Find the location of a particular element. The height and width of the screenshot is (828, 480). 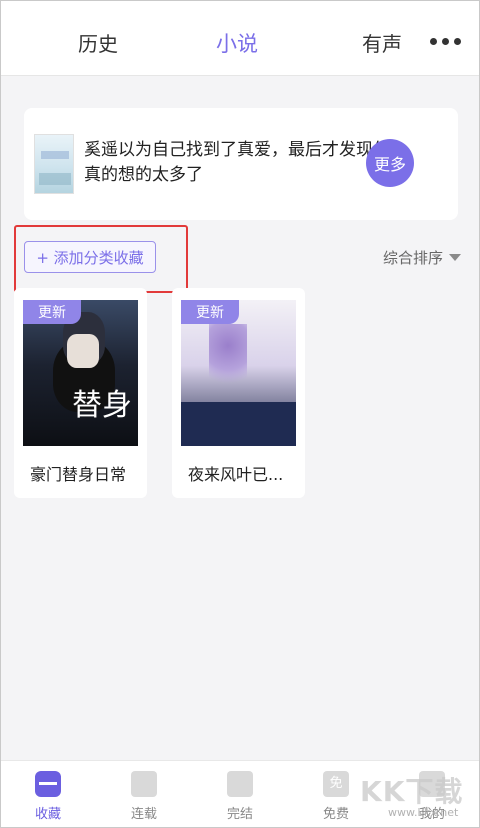

more-dots-icon is located at coordinates (445, 41).